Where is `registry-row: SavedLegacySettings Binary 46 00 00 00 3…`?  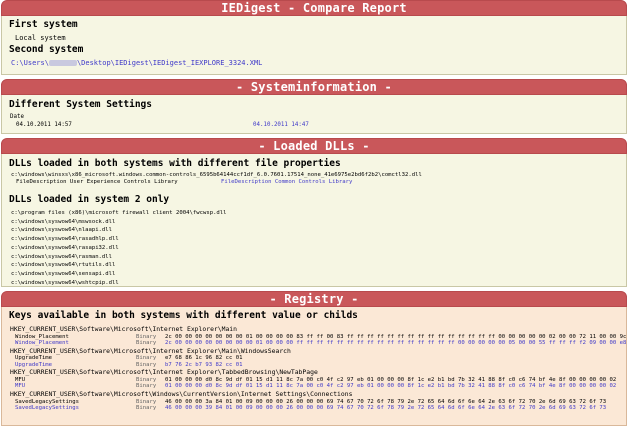 registry-row: SavedLegacySettings Binary 46 00 00 00 3… is located at coordinates (314, 408).